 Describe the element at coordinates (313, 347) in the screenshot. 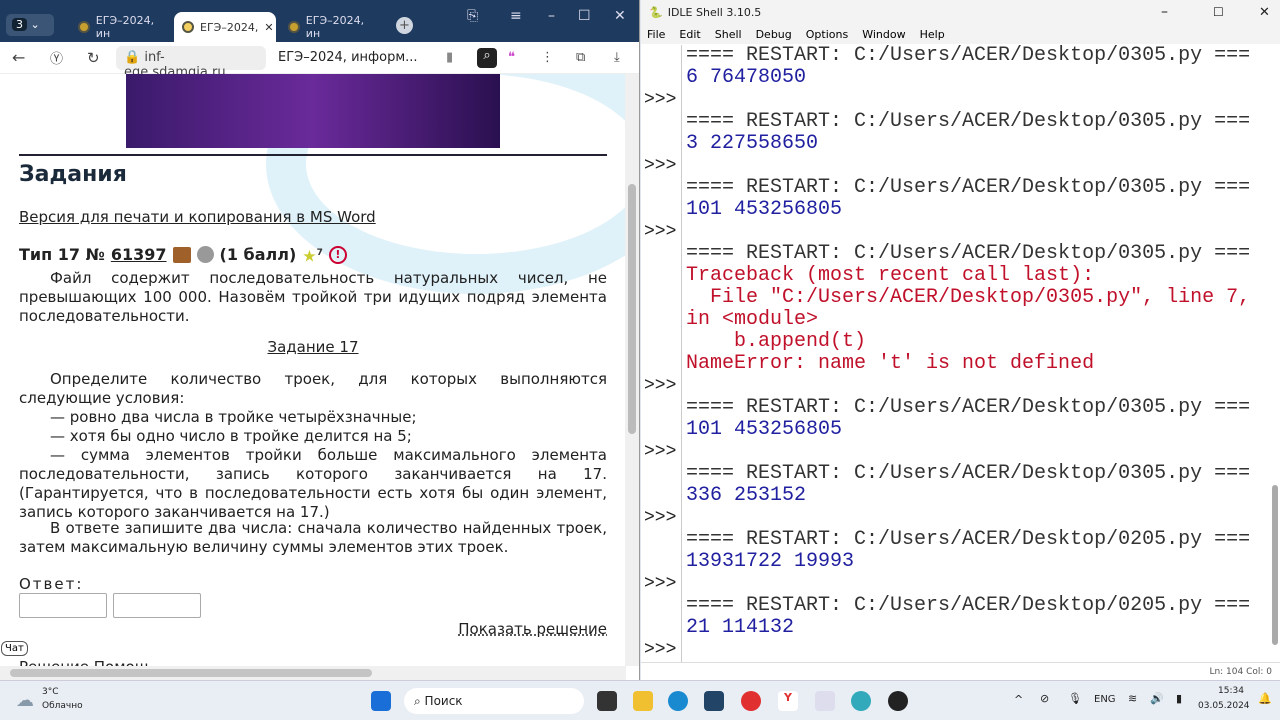

I see `task-17-link: Задание 17` at that location.